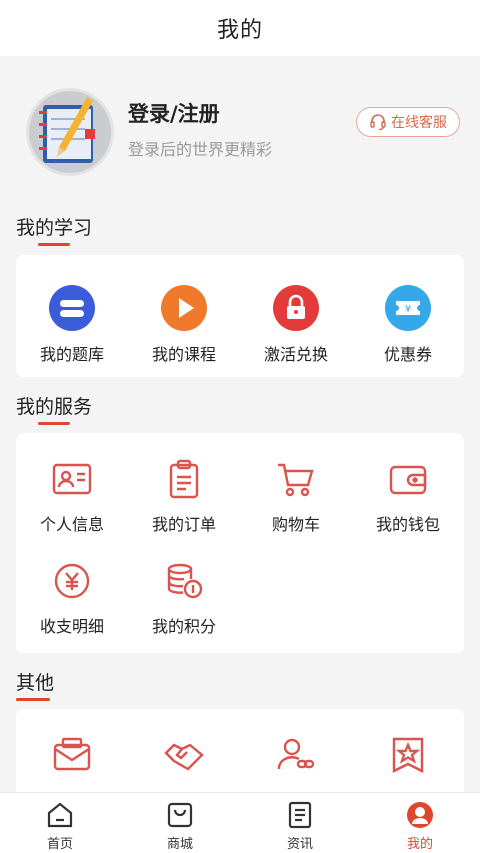 The height and width of the screenshot is (853, 480). What do you see at coordinates (184, 581) in the screenshot?
I see `coins-icon` at bounding box center [184, 581].